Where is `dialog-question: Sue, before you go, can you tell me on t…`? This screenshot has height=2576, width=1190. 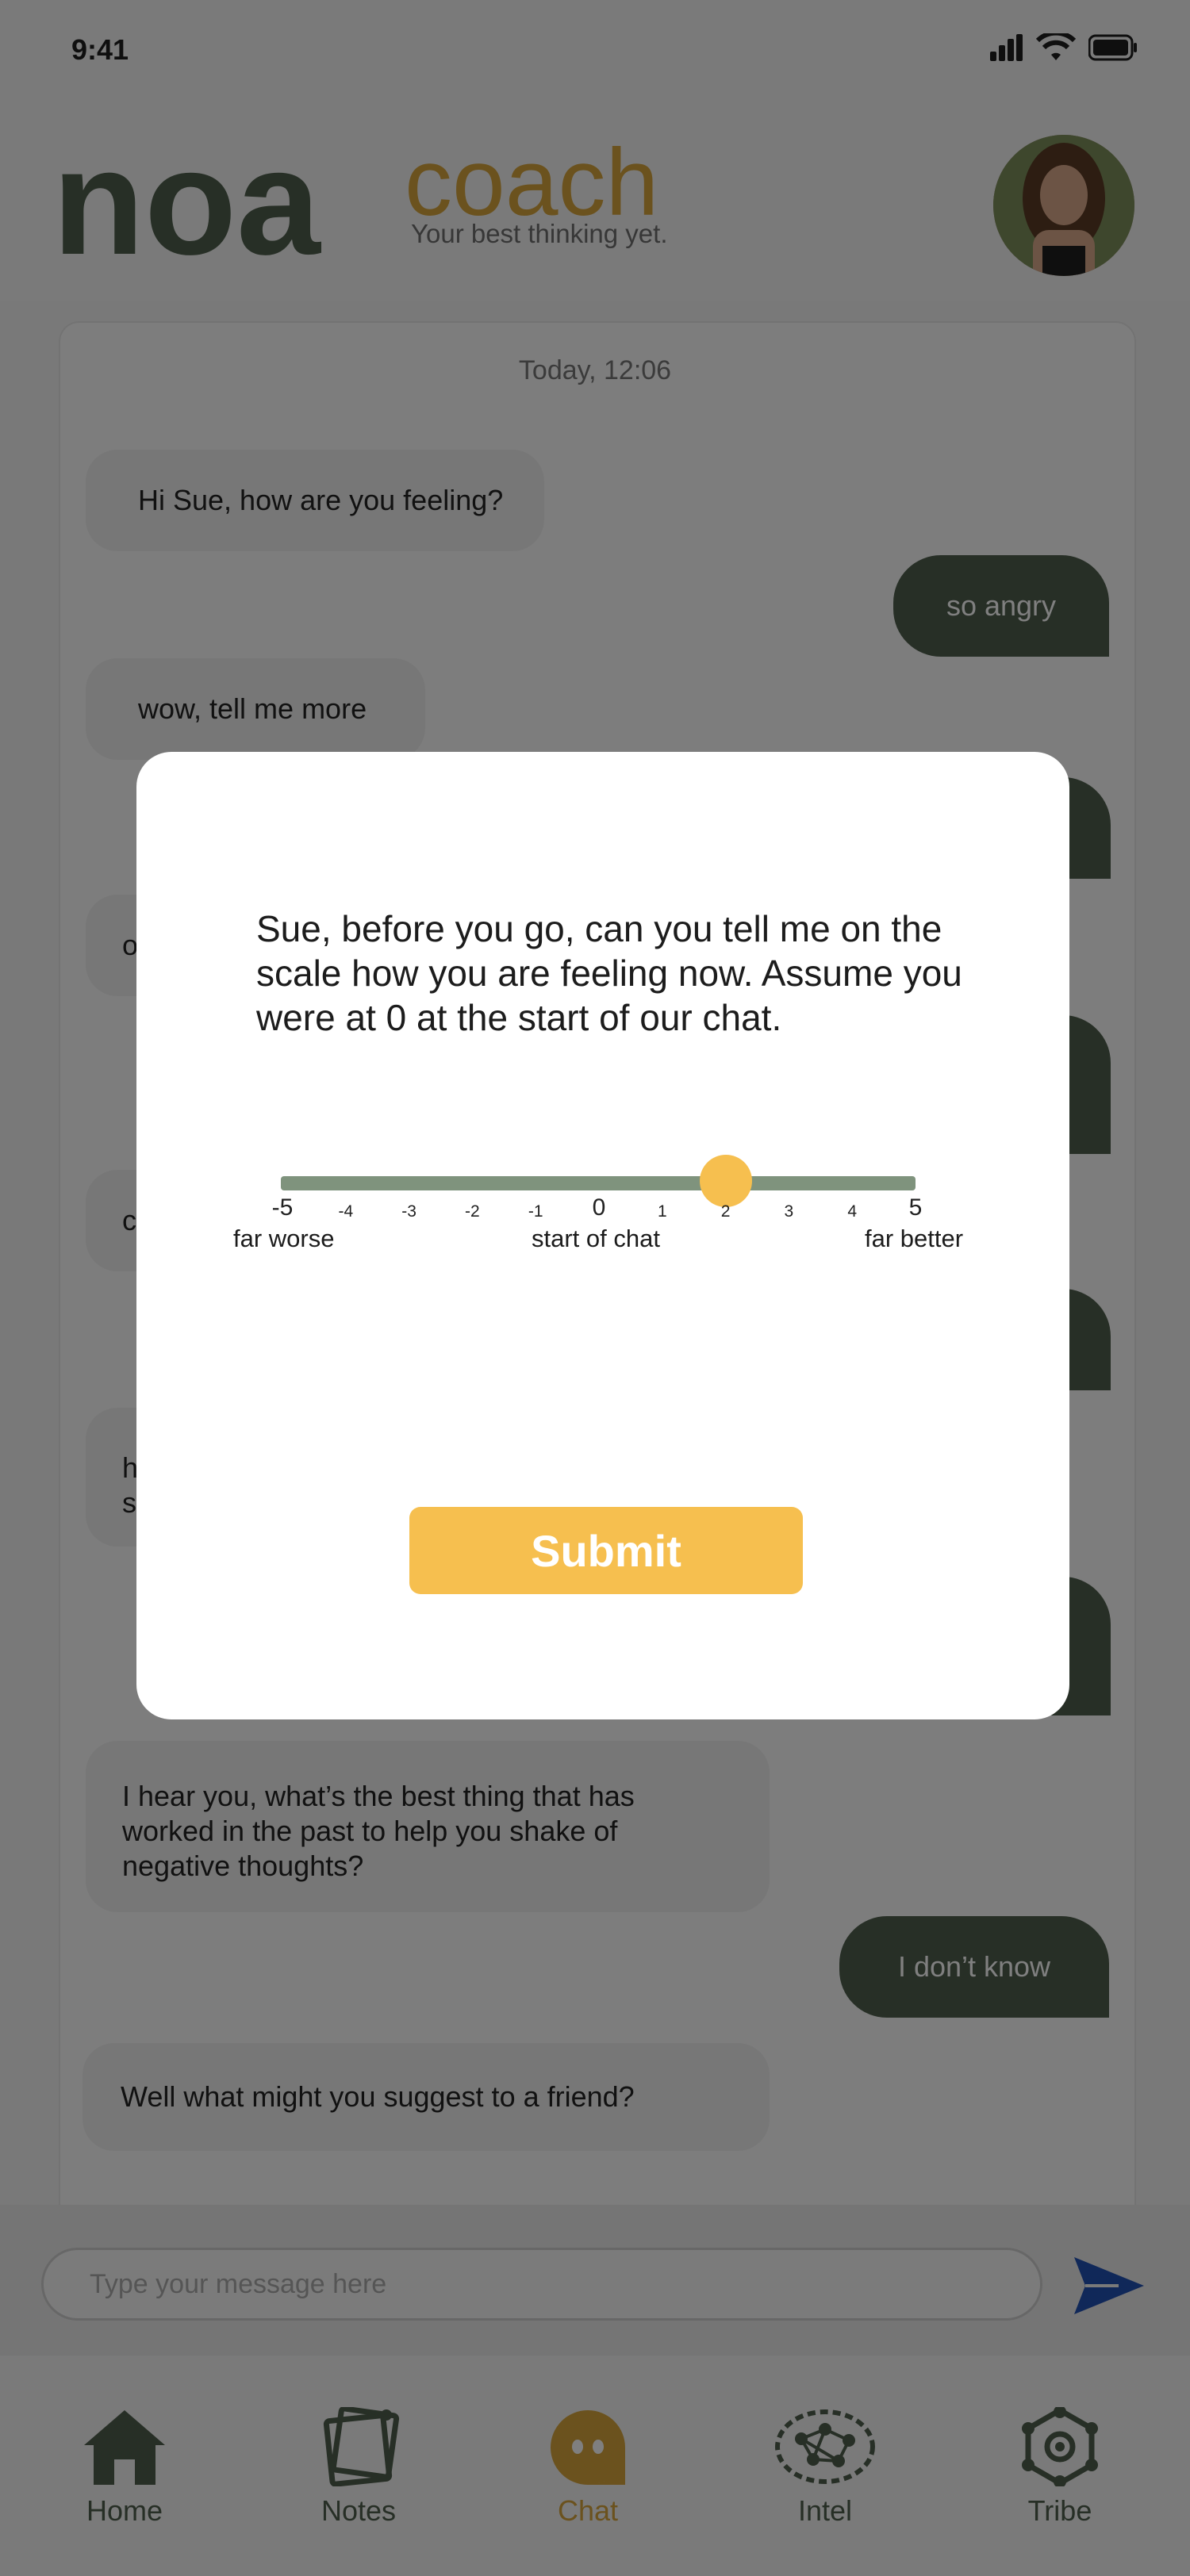
dialog-question: Sue, before you go, can you tell me on t… is located at coordinates (609, 973).